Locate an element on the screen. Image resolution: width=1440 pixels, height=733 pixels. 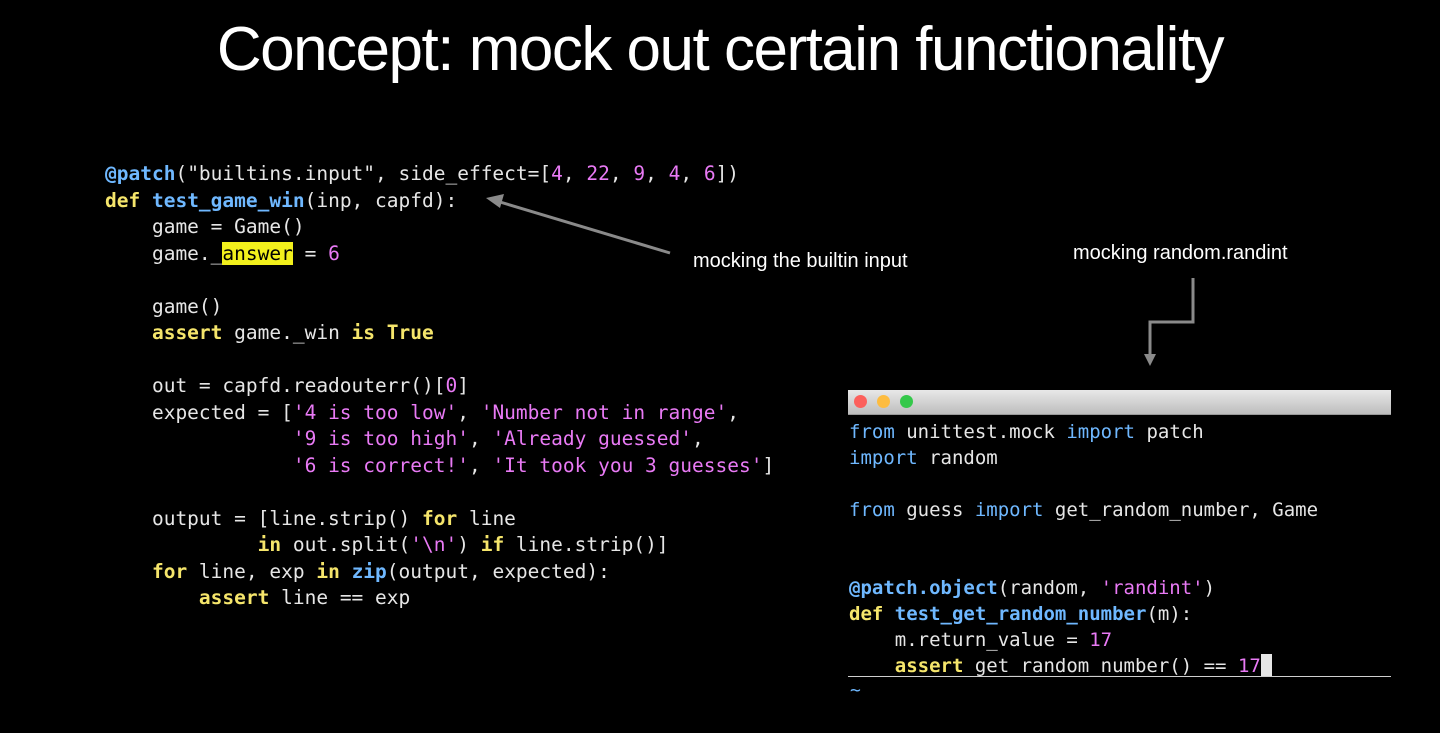
code-token: get_random_number, Game is located at coordinates (1181, 510).